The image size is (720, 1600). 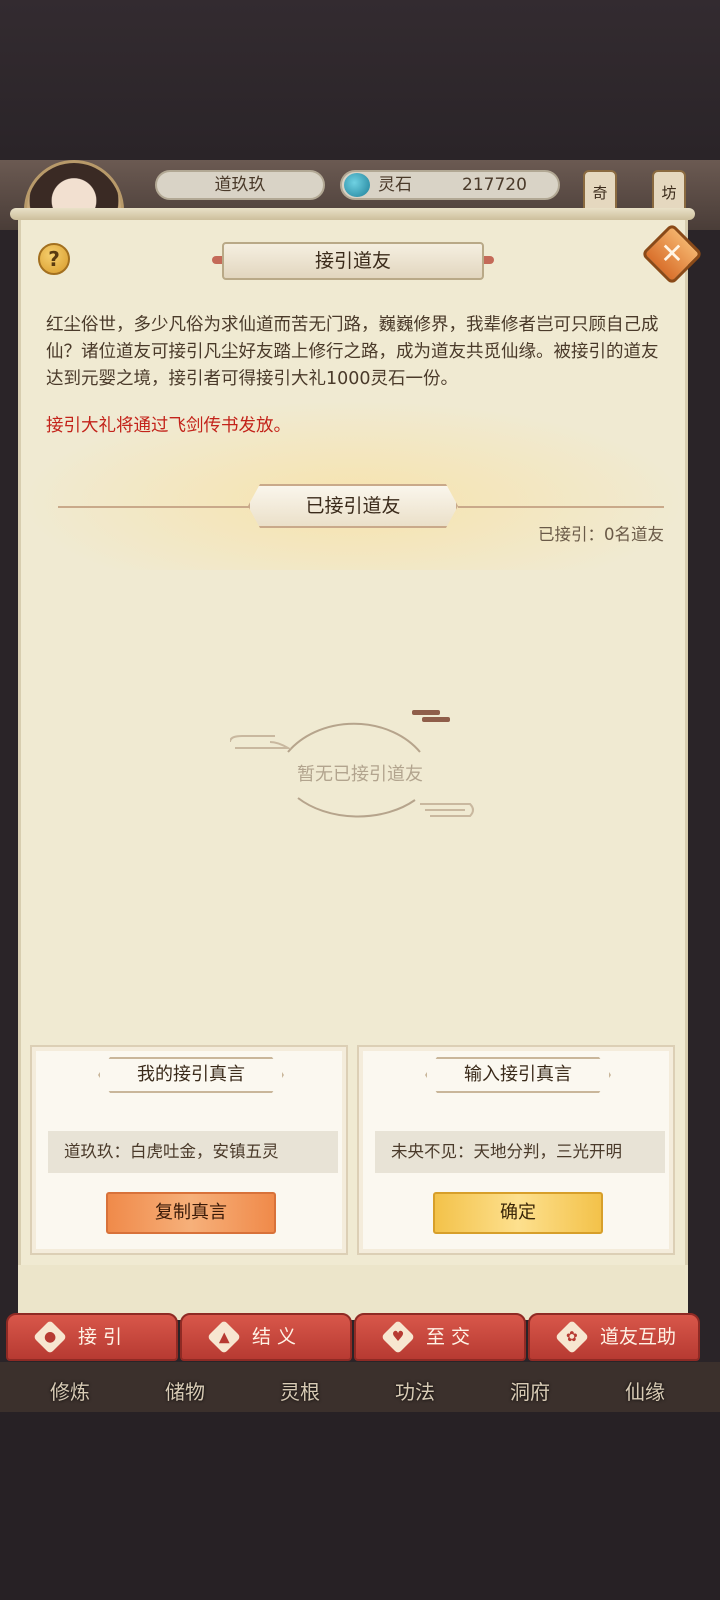 I want to click on tab-close-friend: ♥ 至 交, so click(x=440, y=1337).